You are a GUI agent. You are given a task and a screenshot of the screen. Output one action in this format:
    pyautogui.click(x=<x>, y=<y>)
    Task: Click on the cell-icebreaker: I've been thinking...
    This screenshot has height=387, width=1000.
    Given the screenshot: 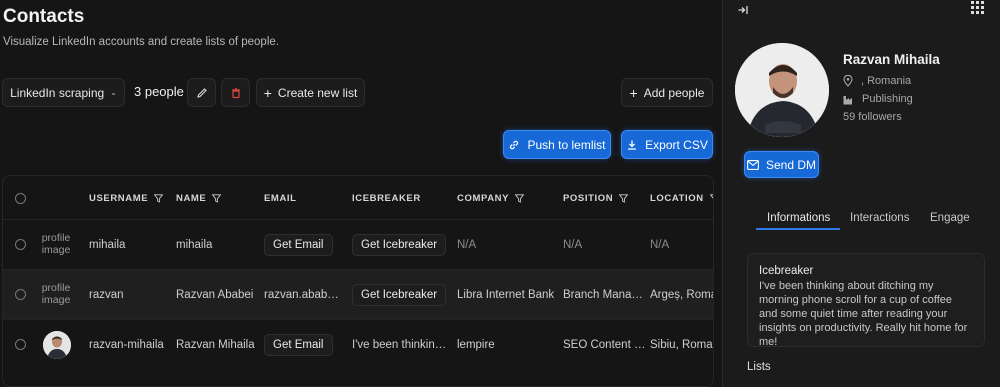 What is the action you would take?
    pyautogui.click(x=401, y=345)
    